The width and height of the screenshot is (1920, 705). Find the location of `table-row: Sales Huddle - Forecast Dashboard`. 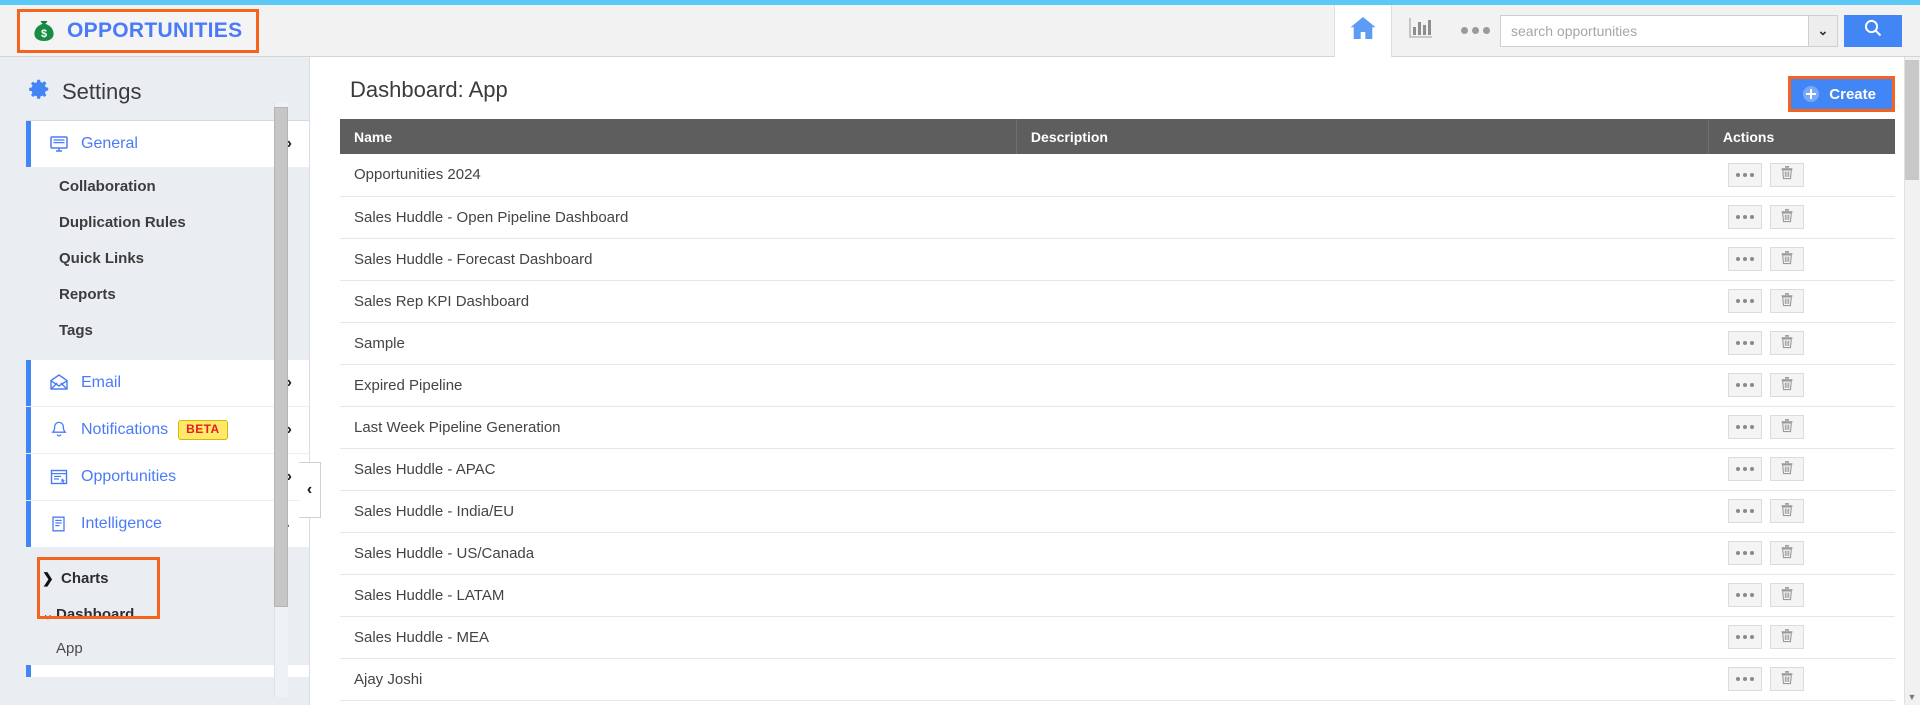

table-row: Sales Huddle - Forecast Dashboard is located at coordinates (1117, 259).